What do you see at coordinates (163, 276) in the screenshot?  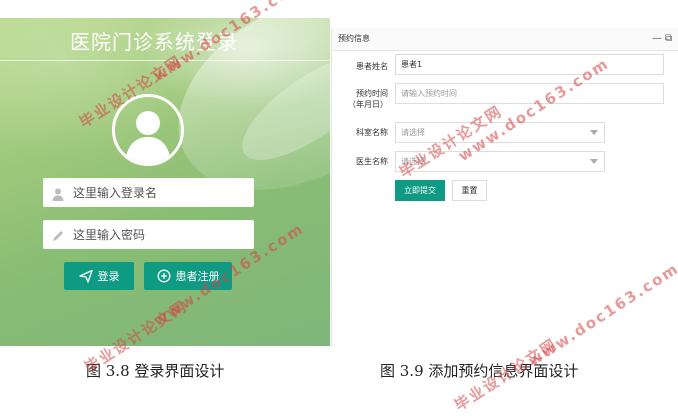 I see `plus-circle-icon` at bounding box center [163, 276].